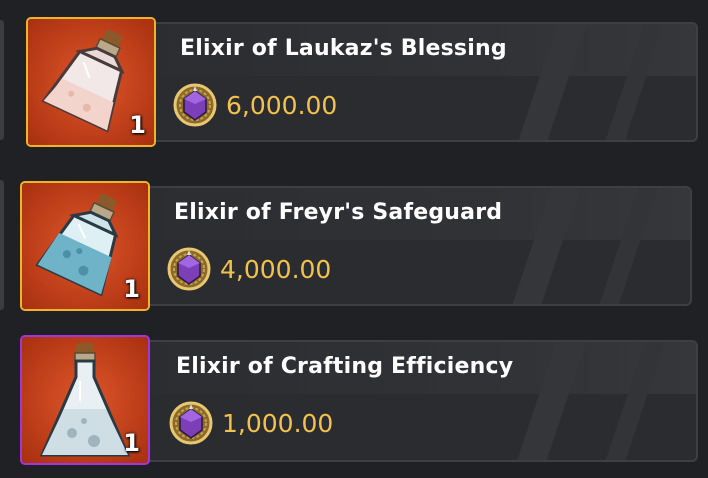 Image resolution: width=708 pixels, height=478 pixels. Describe the element at coordinates (345, 366) in the screenshot. I see `item-title: Elixir of Crafting Efficiency` at that location.